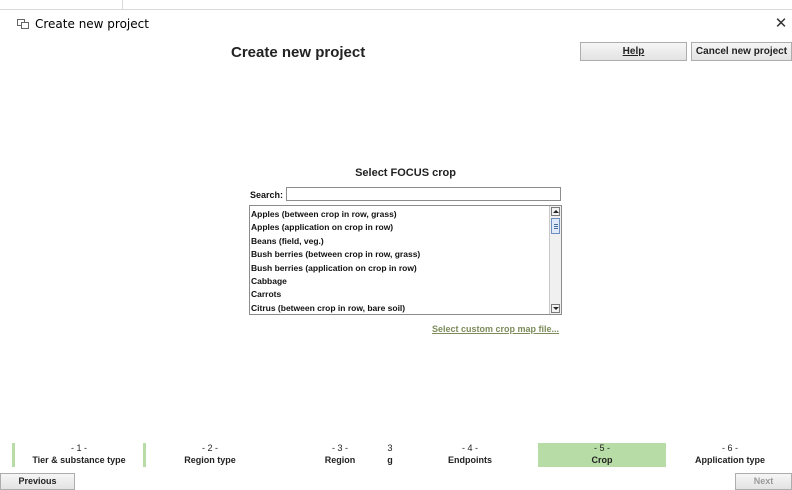  What do you see at coordinates (423, 194) in the screenshot?
I see `search-input` at bounding box center [423, 194].